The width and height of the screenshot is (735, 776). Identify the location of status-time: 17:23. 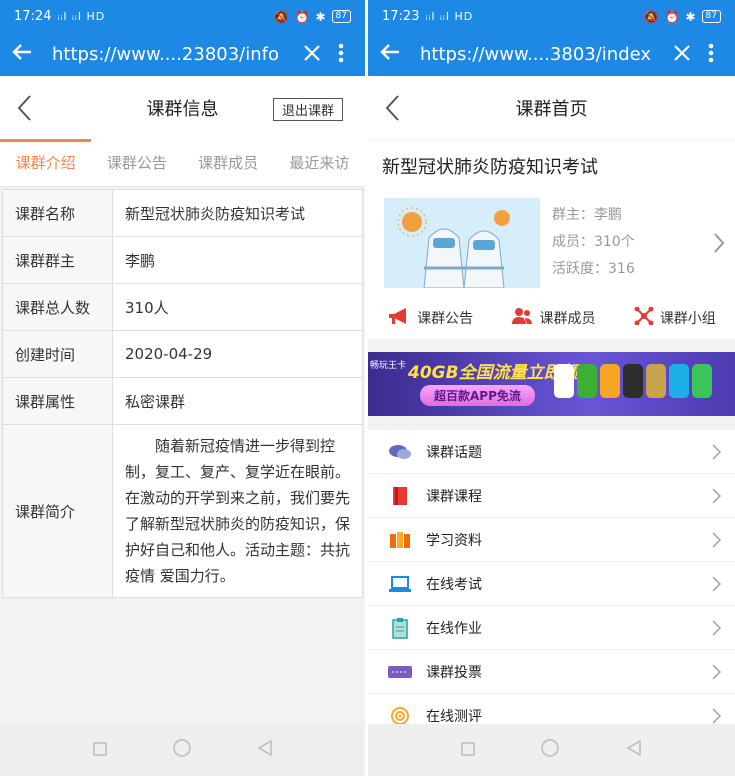
(401, 16).